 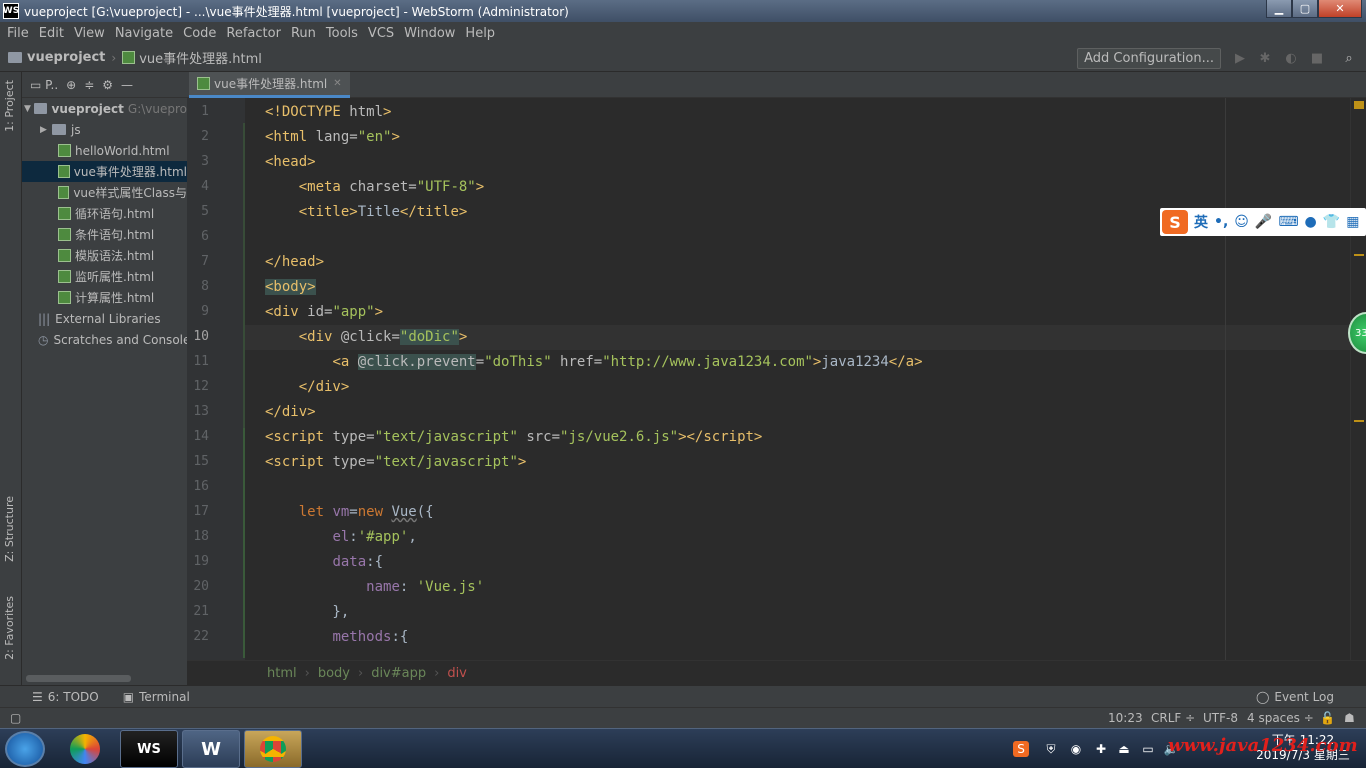 I want to click on tree-item-file: 计算属性.html, so click(x=104, y=297).